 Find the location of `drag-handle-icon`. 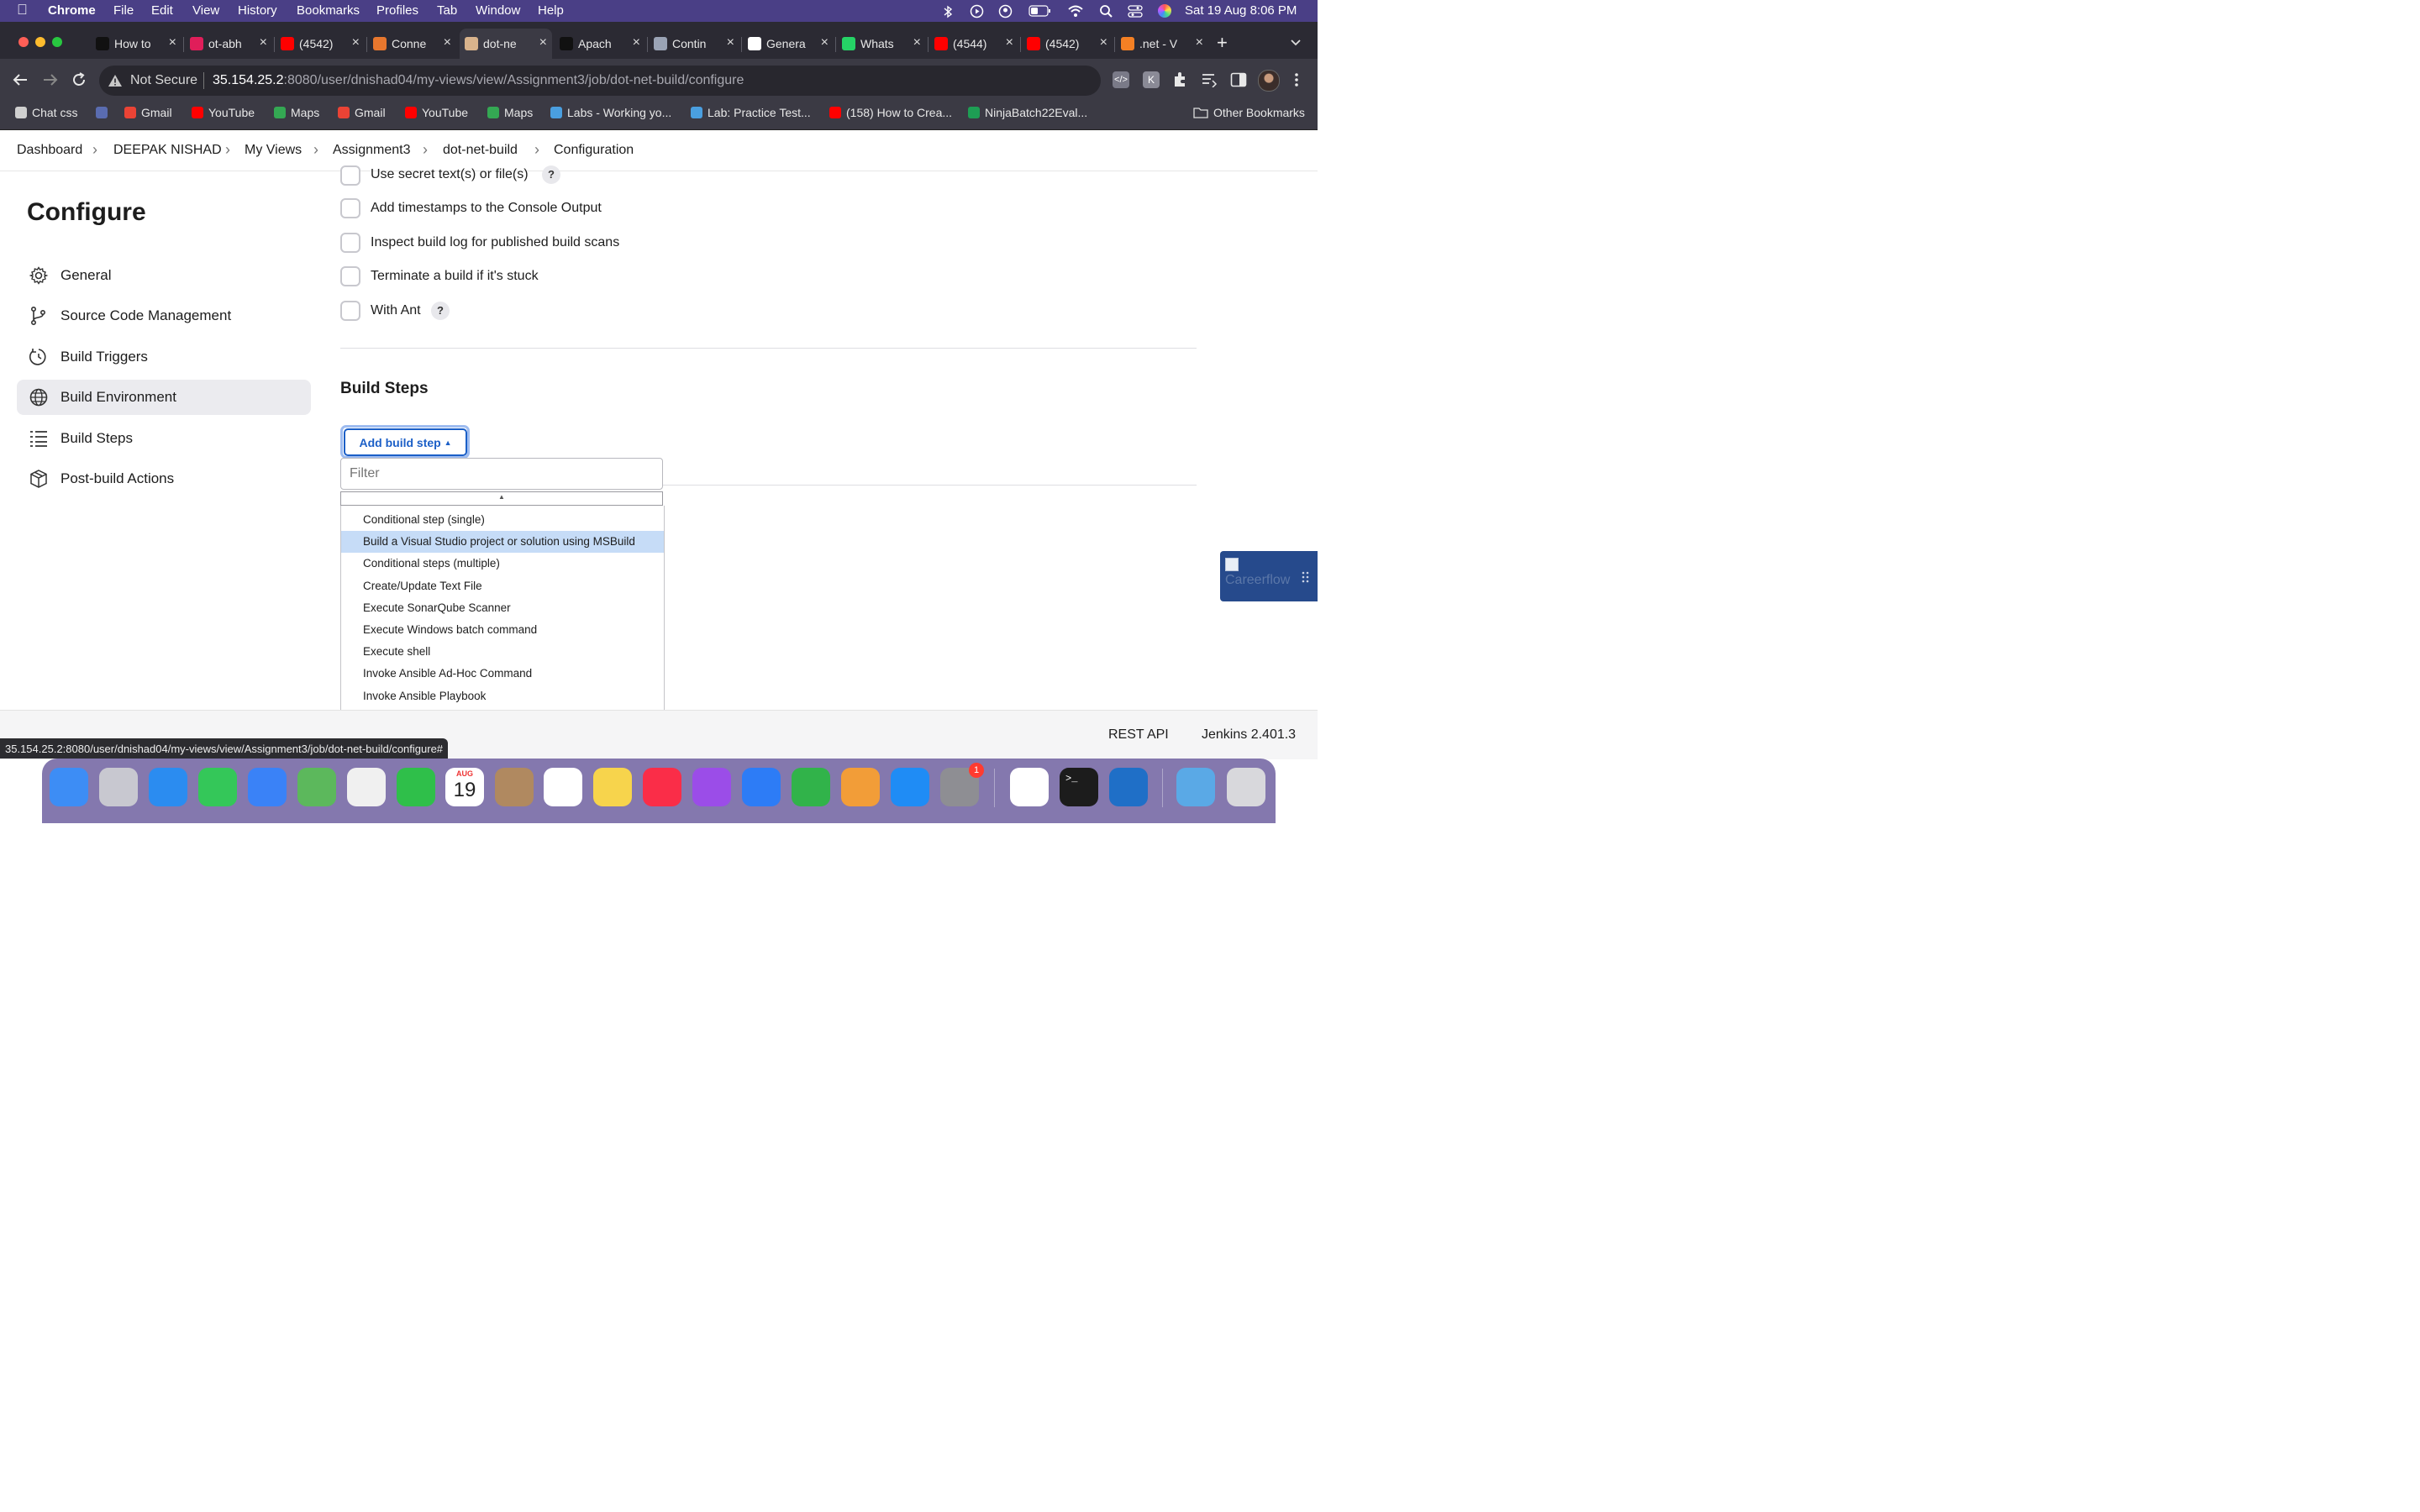

drag-handle-icon is located at coordinates (1306, 577).